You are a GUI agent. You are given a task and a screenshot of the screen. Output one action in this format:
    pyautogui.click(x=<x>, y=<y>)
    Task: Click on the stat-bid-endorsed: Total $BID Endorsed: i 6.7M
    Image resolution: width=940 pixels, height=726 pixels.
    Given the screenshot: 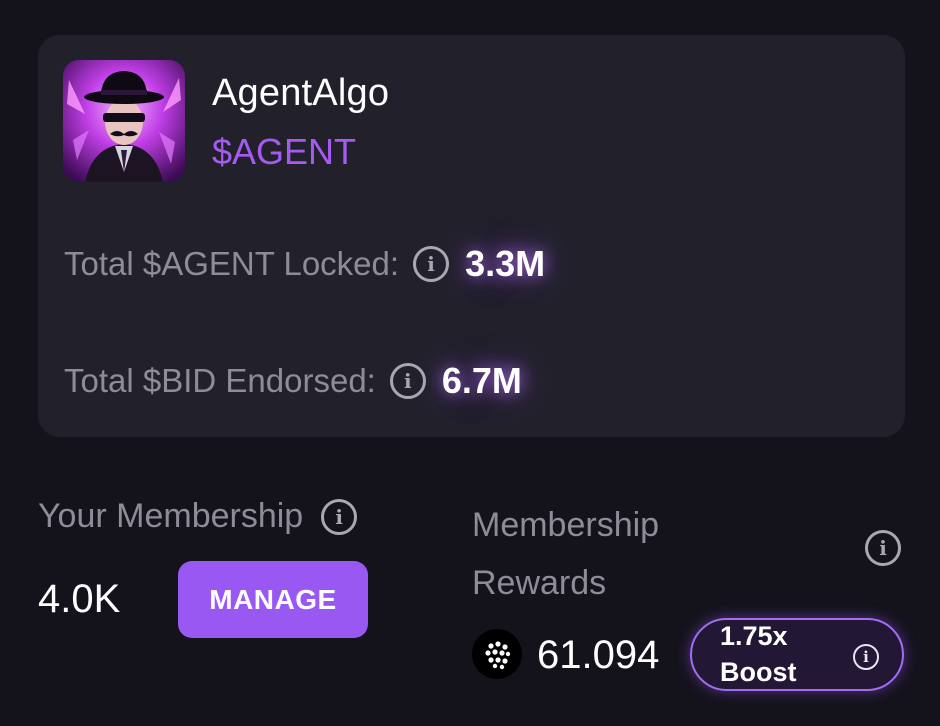 What is the action you would take?
    pyautogui.click(x=293, y=381)
    